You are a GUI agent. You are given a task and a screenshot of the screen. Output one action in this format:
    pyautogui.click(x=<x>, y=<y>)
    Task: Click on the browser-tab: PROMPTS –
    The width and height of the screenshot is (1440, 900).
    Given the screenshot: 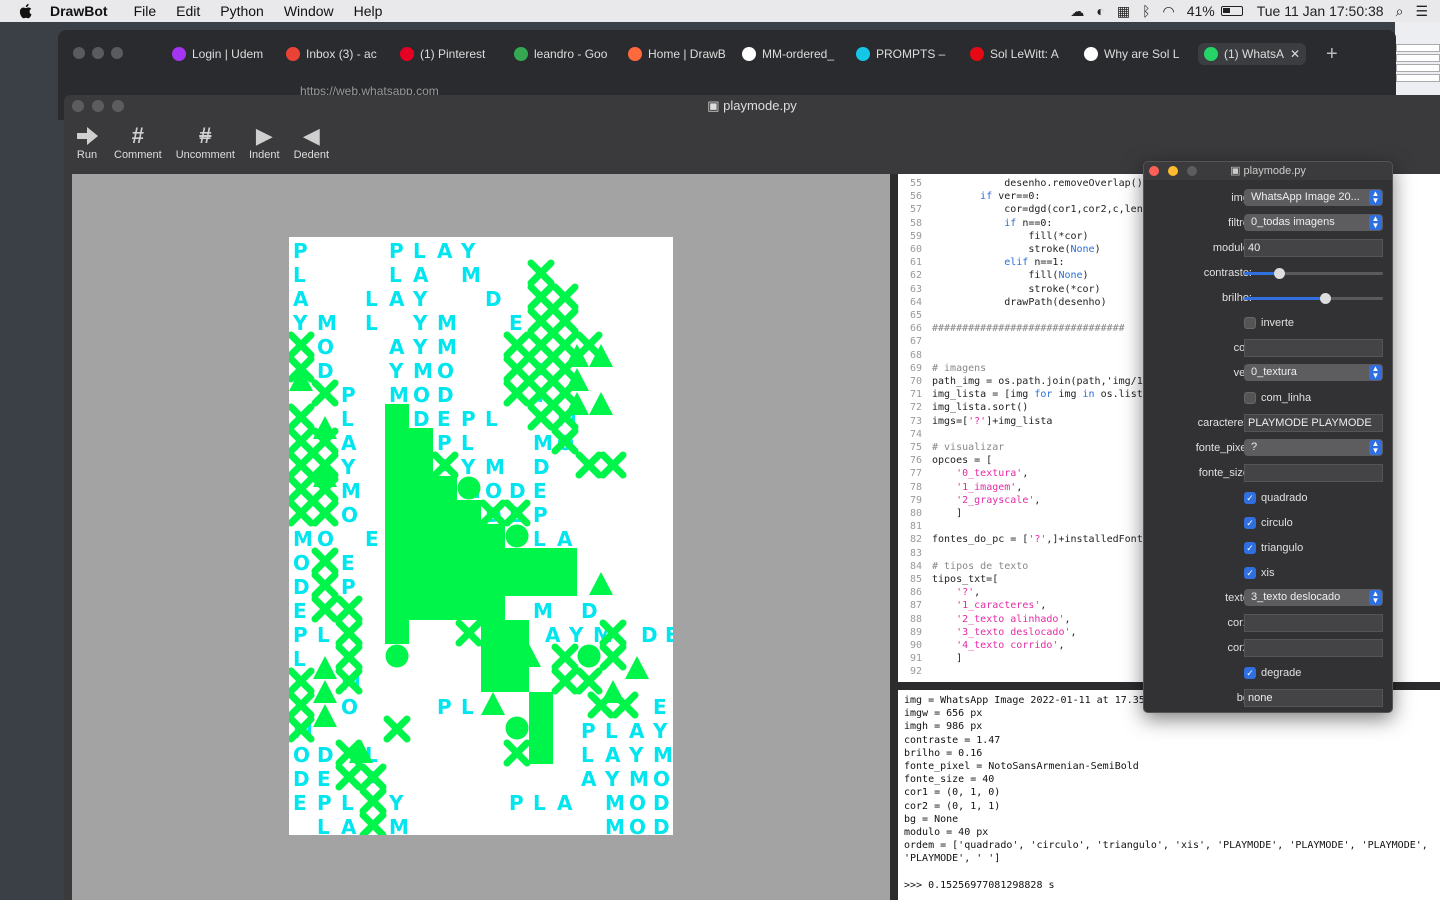 What is the action you would take?
    pyautogui.click(x=911, y=54)
    